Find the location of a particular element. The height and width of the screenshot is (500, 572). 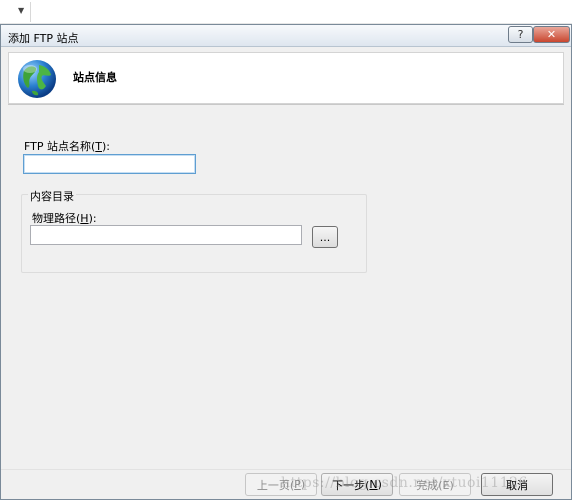

toolbar-divider is located at coordinates (30, 12).